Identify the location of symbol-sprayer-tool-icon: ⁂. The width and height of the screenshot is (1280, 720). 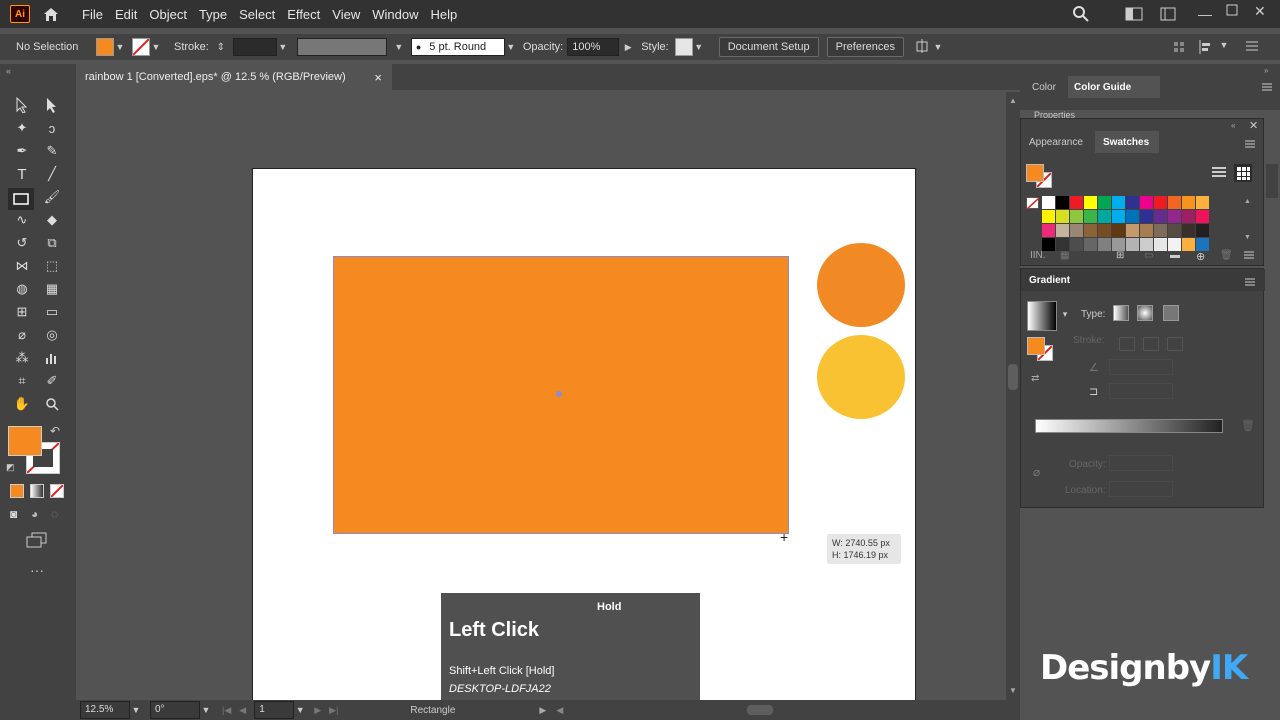
(22, 358).